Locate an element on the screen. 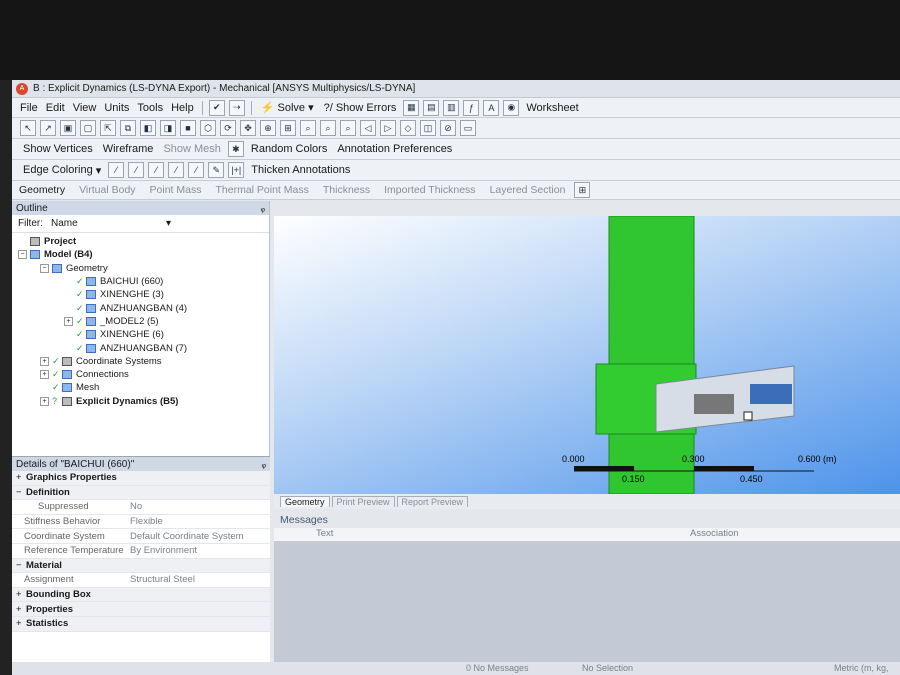 The height and width of the screenshot is (675, 900). detail-row: Suppressed No is located at coordinates (141, 507).